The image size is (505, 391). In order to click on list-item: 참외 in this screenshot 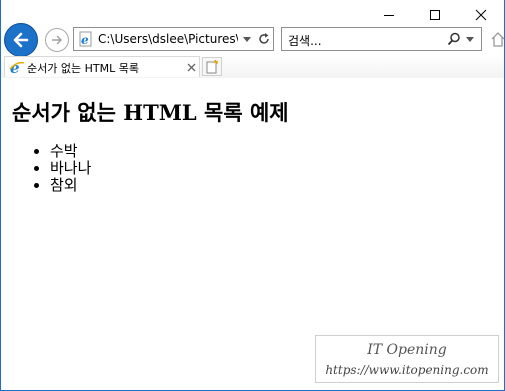, I will do `click(70, 185)`.